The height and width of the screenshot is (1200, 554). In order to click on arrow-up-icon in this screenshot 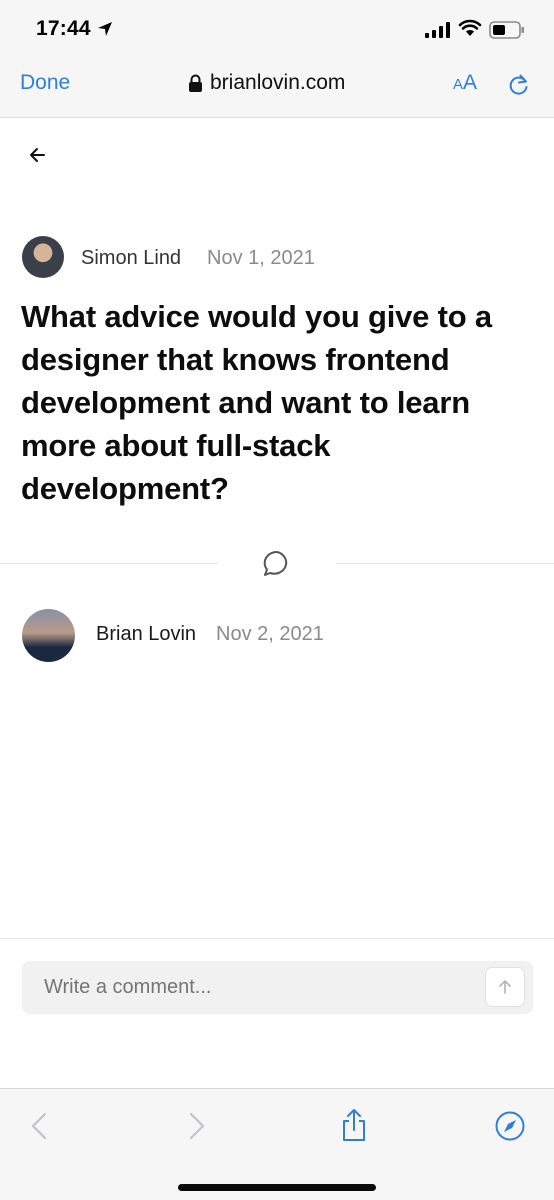, I will do `click(505, 987)`.